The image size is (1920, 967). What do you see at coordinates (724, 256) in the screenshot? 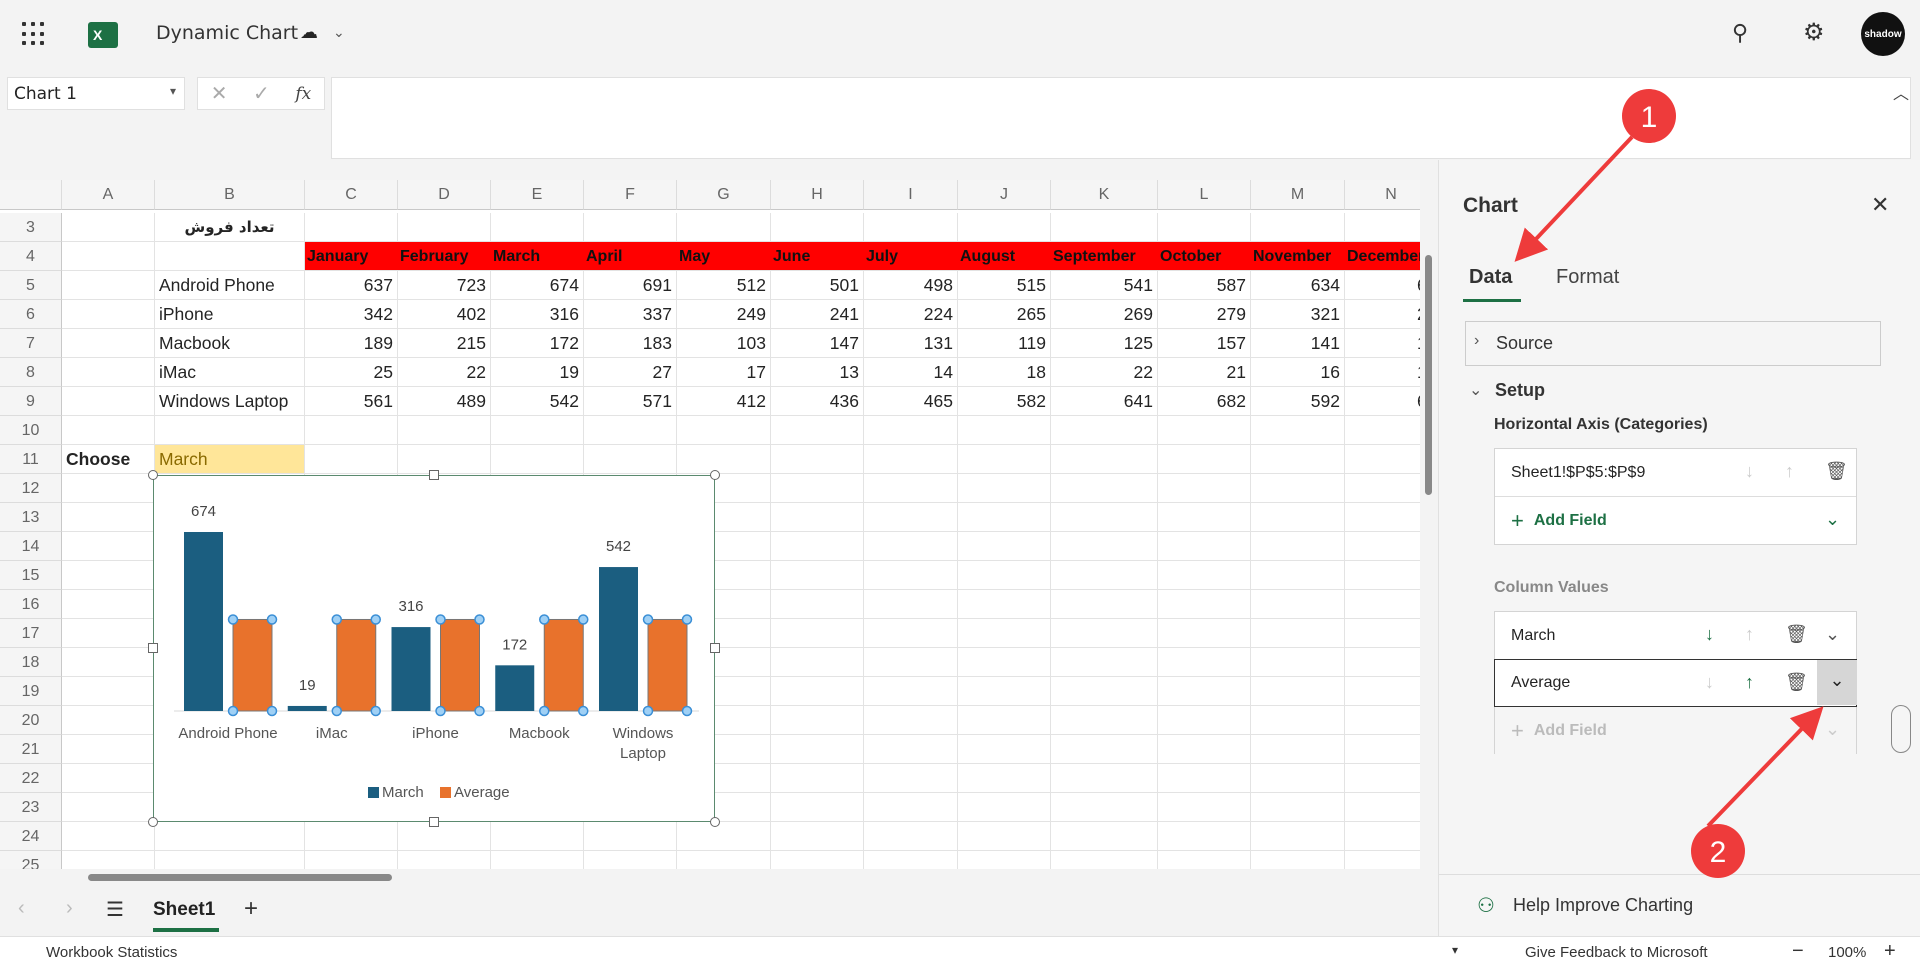
I see `month-header: May` at bounding box center [724, 256].